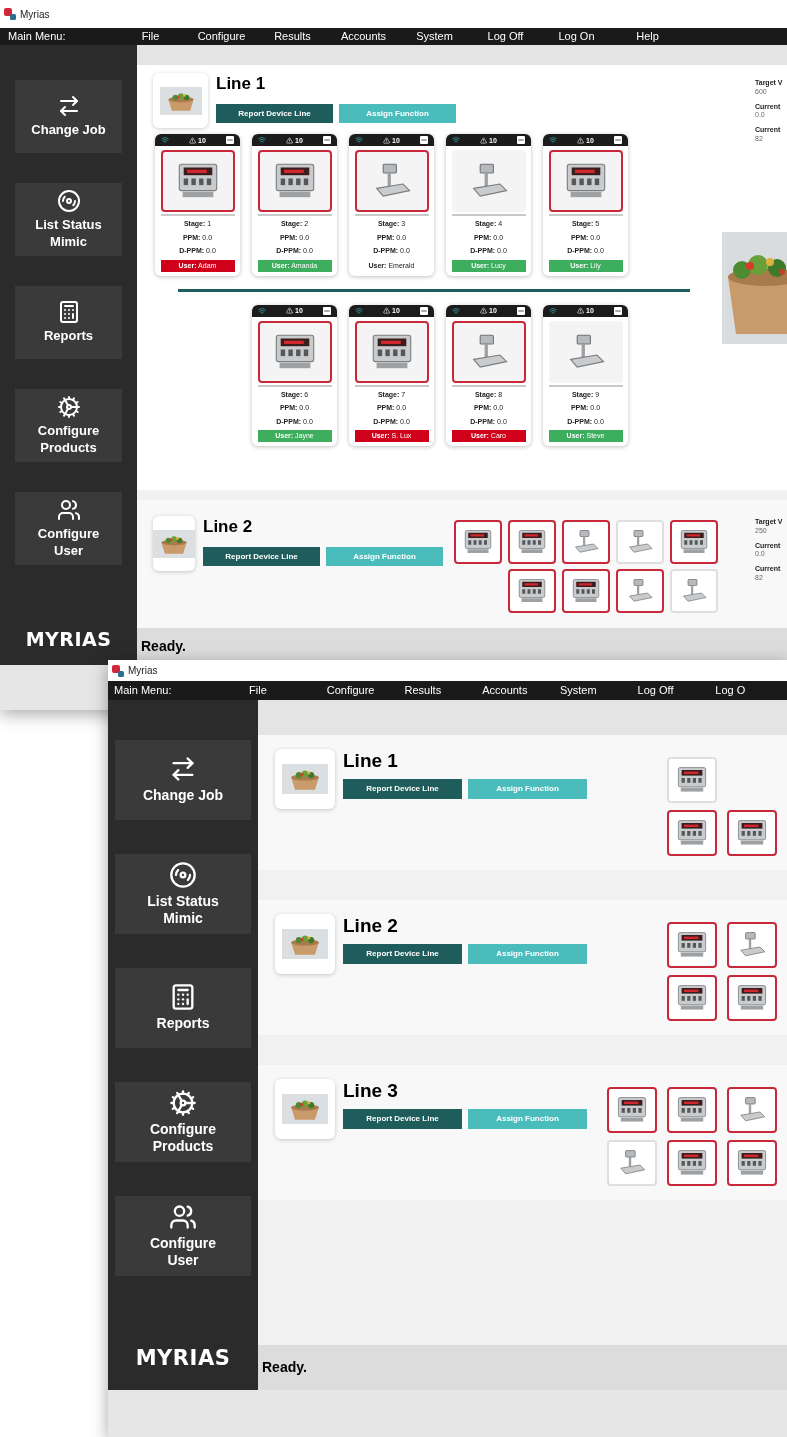 This screenshot has height=1437, width=787. What do you see at coordinates (371, 1091) in the screenshot?
I see `line-title: Line 3` at bounding box center [371, 1091].